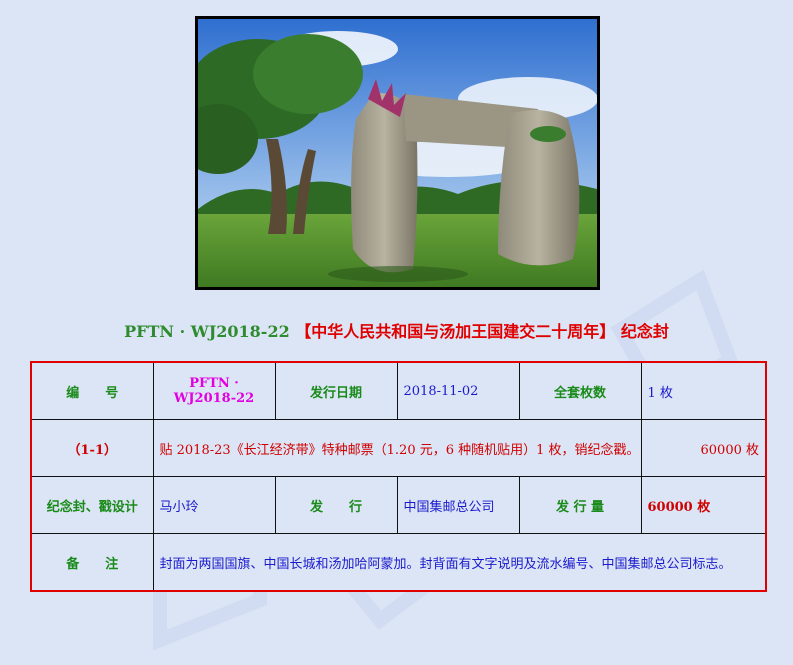  What do you see at coordinates (644, 331) in the screenshot?
I see `title-suffix: 纪念封` at bounding box center [644, 331].